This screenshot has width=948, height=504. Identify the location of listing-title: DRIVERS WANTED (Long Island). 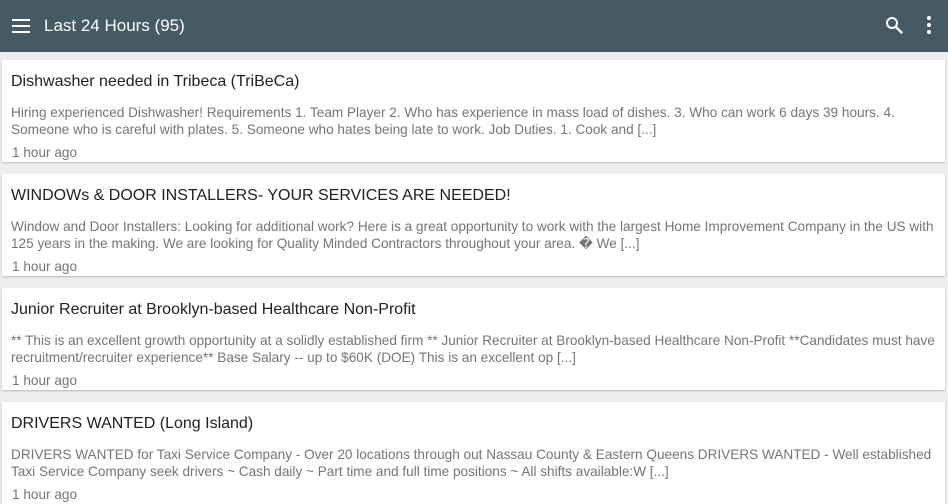
(132, 423).